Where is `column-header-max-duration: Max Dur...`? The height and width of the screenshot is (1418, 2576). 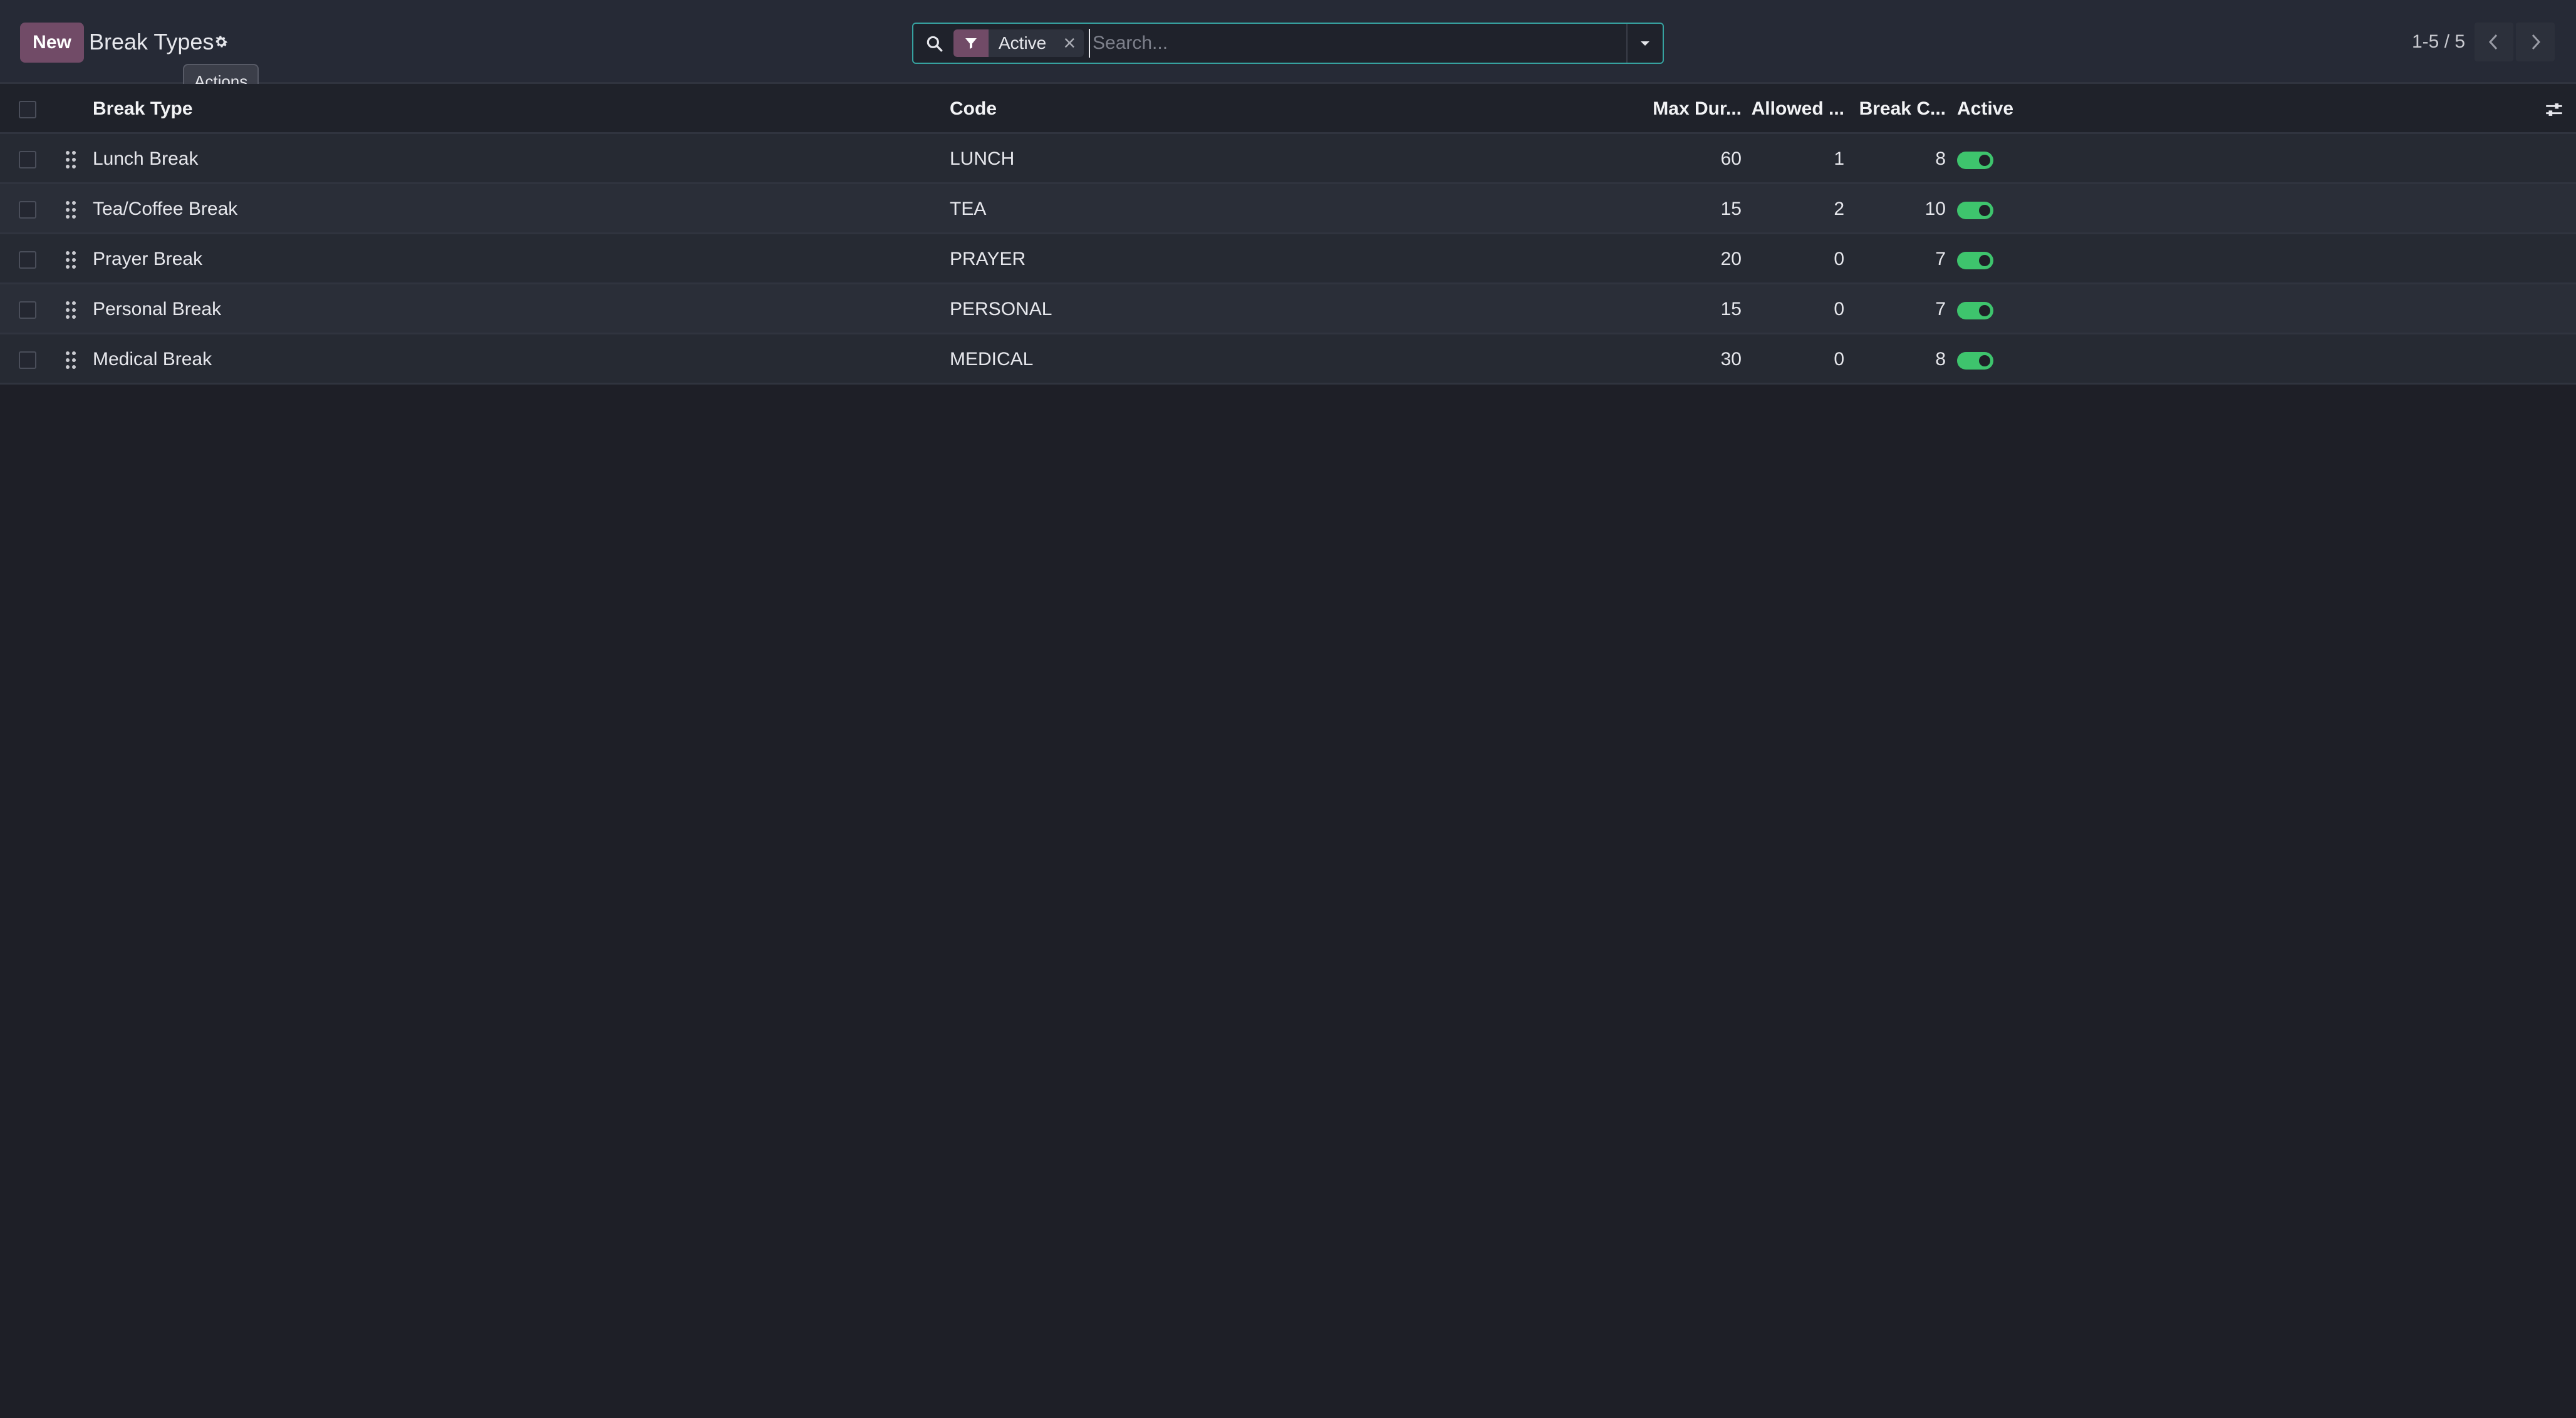 column-header-max-duration: Max Dur... is located at coordinates (1685, 109).